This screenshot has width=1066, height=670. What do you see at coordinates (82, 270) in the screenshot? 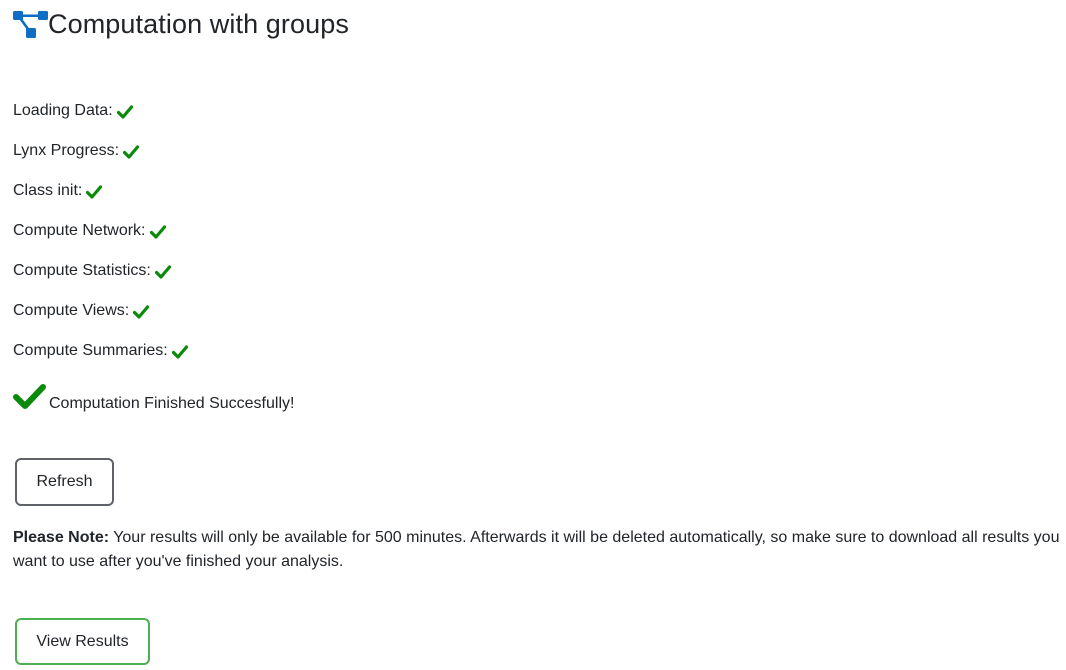
I see `status-label: Compute Statistics:` at bounding box center [82, 270].